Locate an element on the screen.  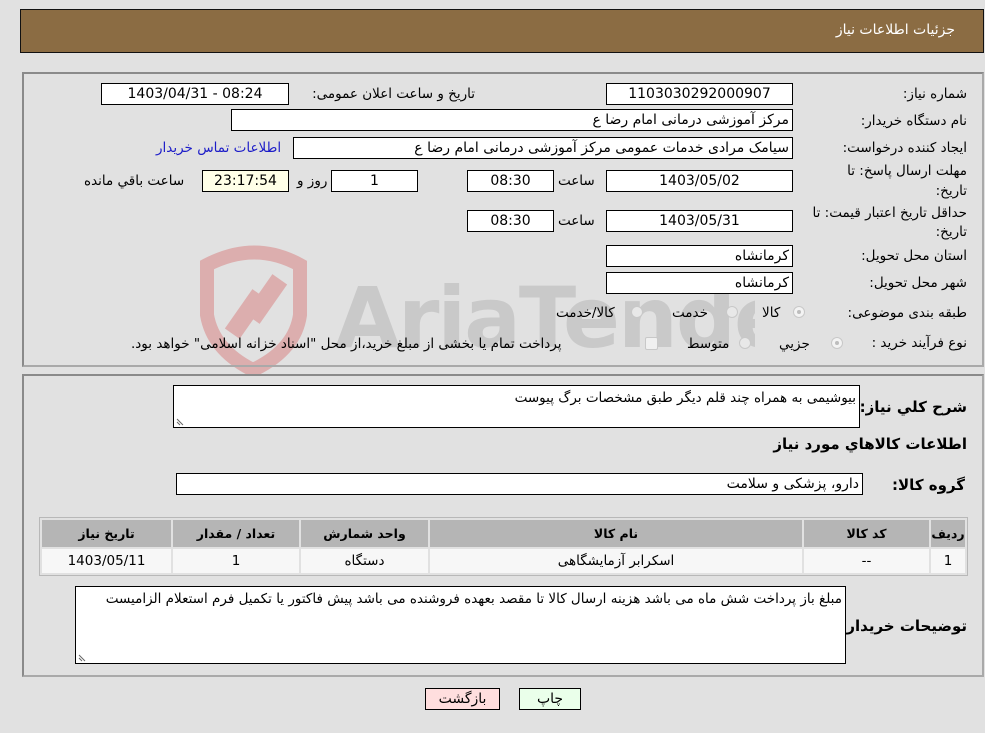
category-option-service: خدمت is located at coordinates (690, 313).